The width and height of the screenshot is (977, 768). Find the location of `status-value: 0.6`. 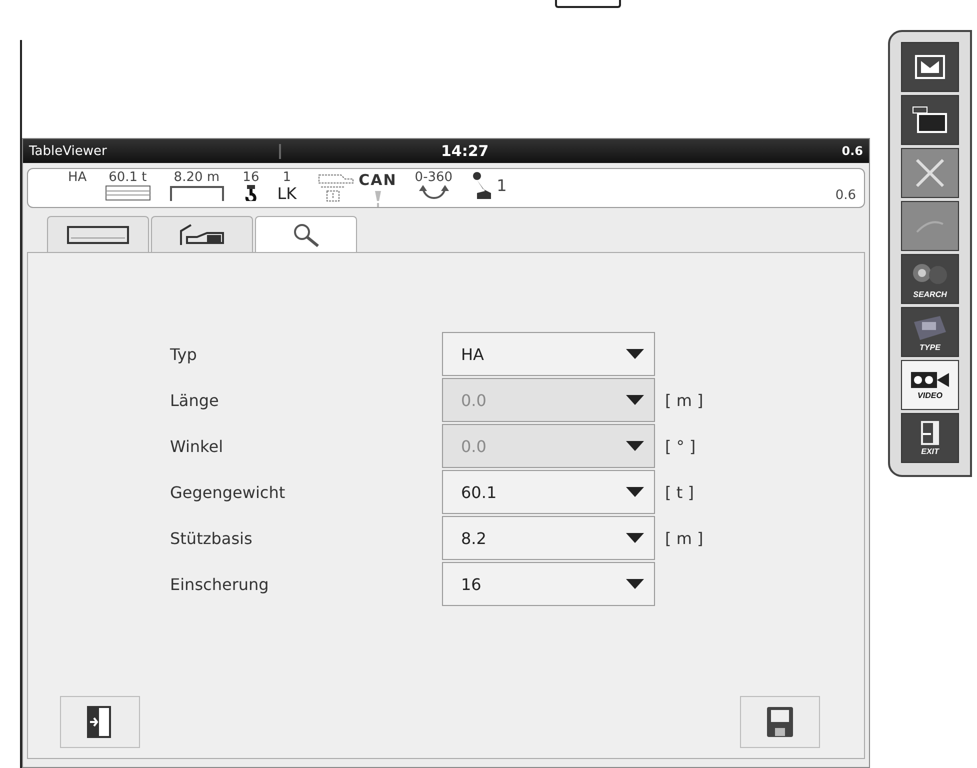

status-value: 0.6 is located at coordinates (845, 195).